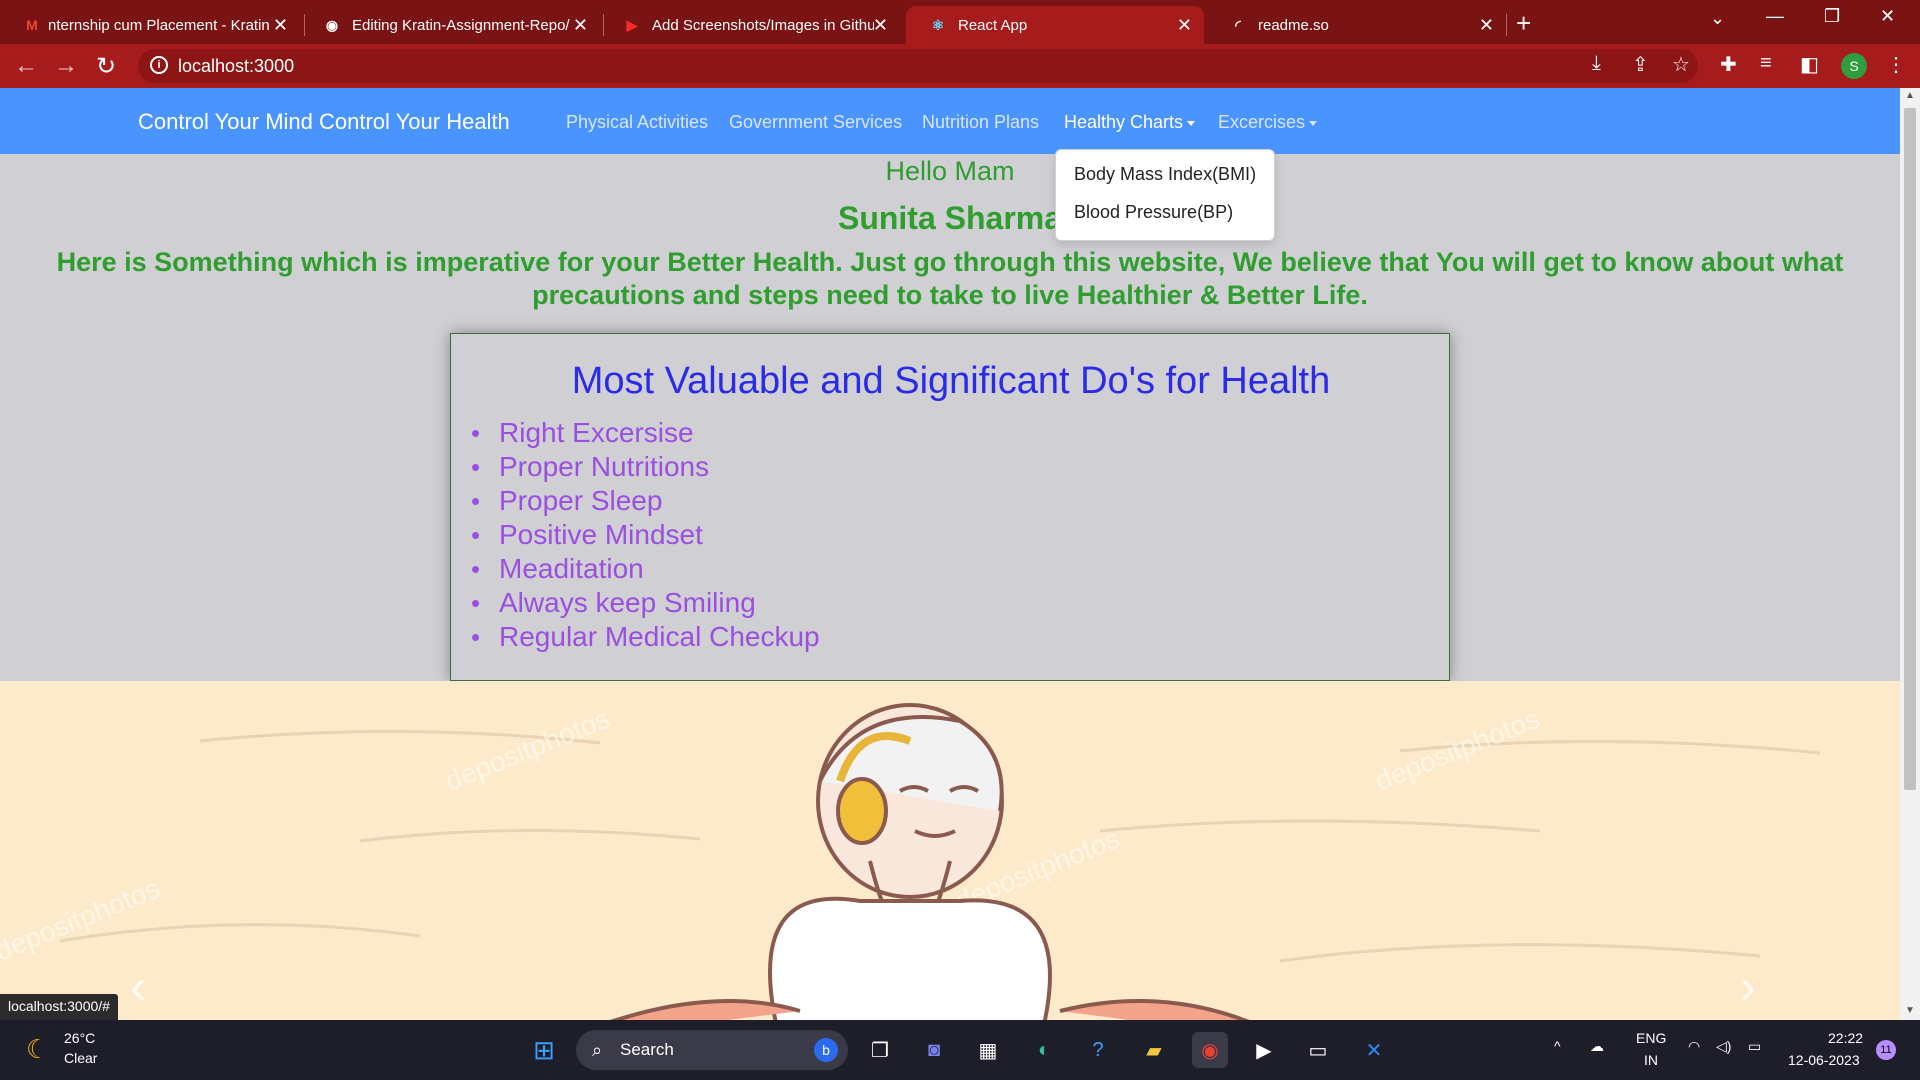 Image resolution: width=1920 pixels, height=1080 pixels. I want to click on extensions-puzzle-icon: ✚, so click(1728, 64).